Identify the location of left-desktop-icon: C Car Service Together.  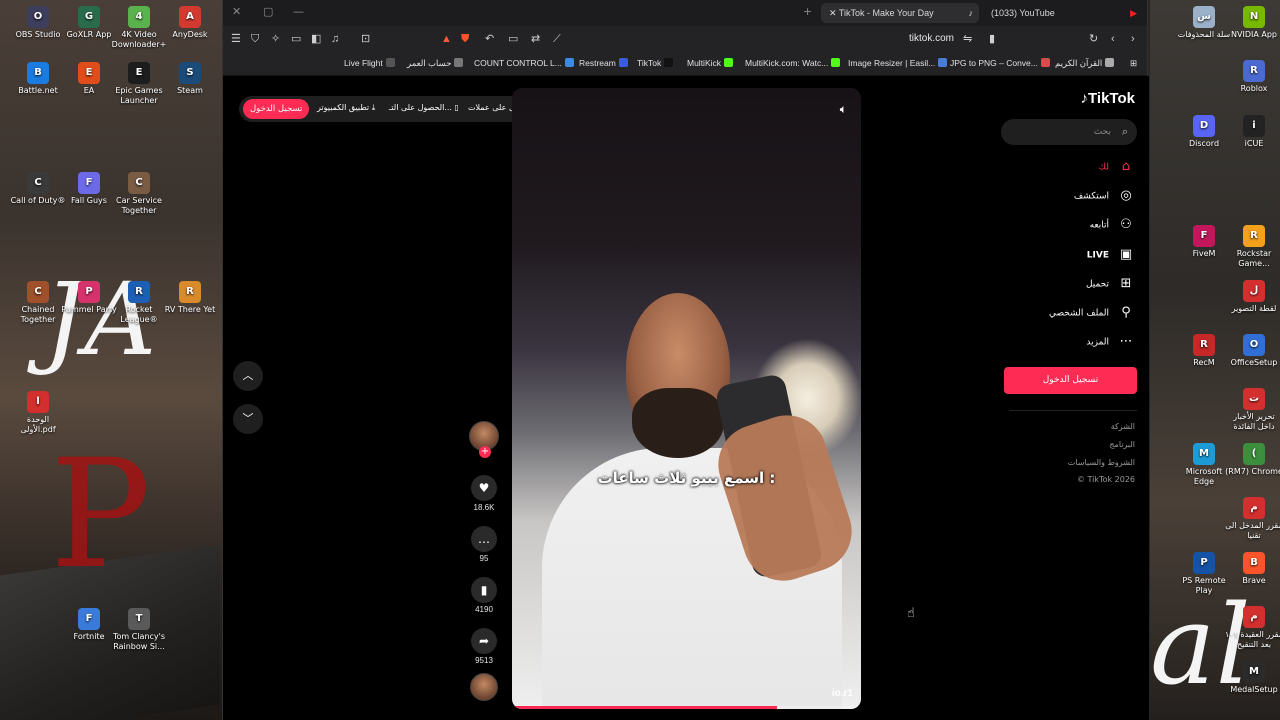
(139, 194).